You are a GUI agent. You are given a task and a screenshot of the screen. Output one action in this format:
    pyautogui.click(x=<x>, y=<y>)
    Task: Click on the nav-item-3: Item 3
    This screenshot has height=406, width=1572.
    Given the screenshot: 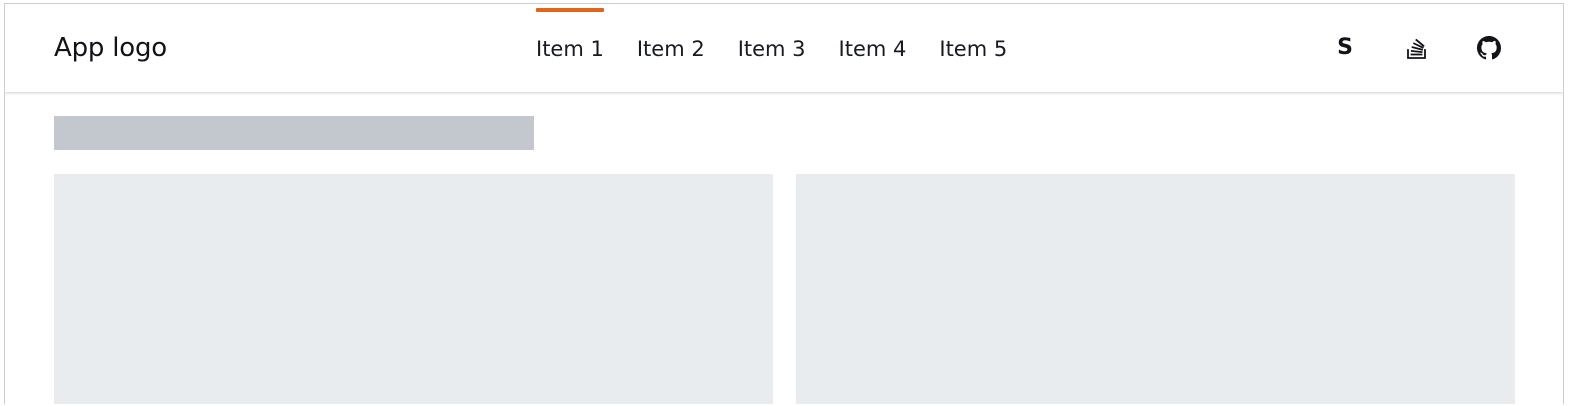 What is the action you would take?
    pyautogui.click(x=772, y=48)
    